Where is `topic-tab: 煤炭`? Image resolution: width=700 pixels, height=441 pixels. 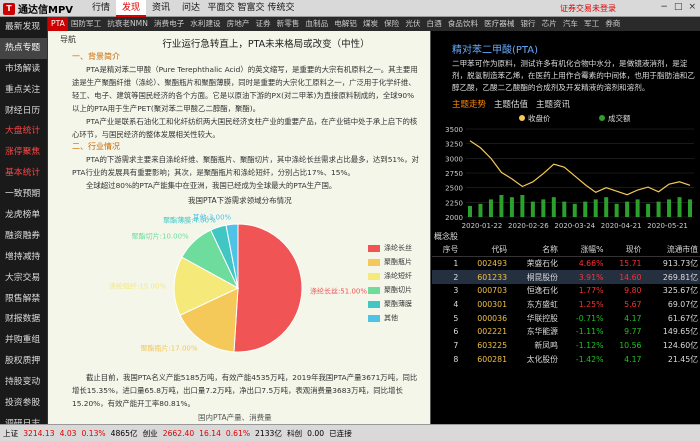
topic-tab: 煤炭 is located at coordinates (370, 24).